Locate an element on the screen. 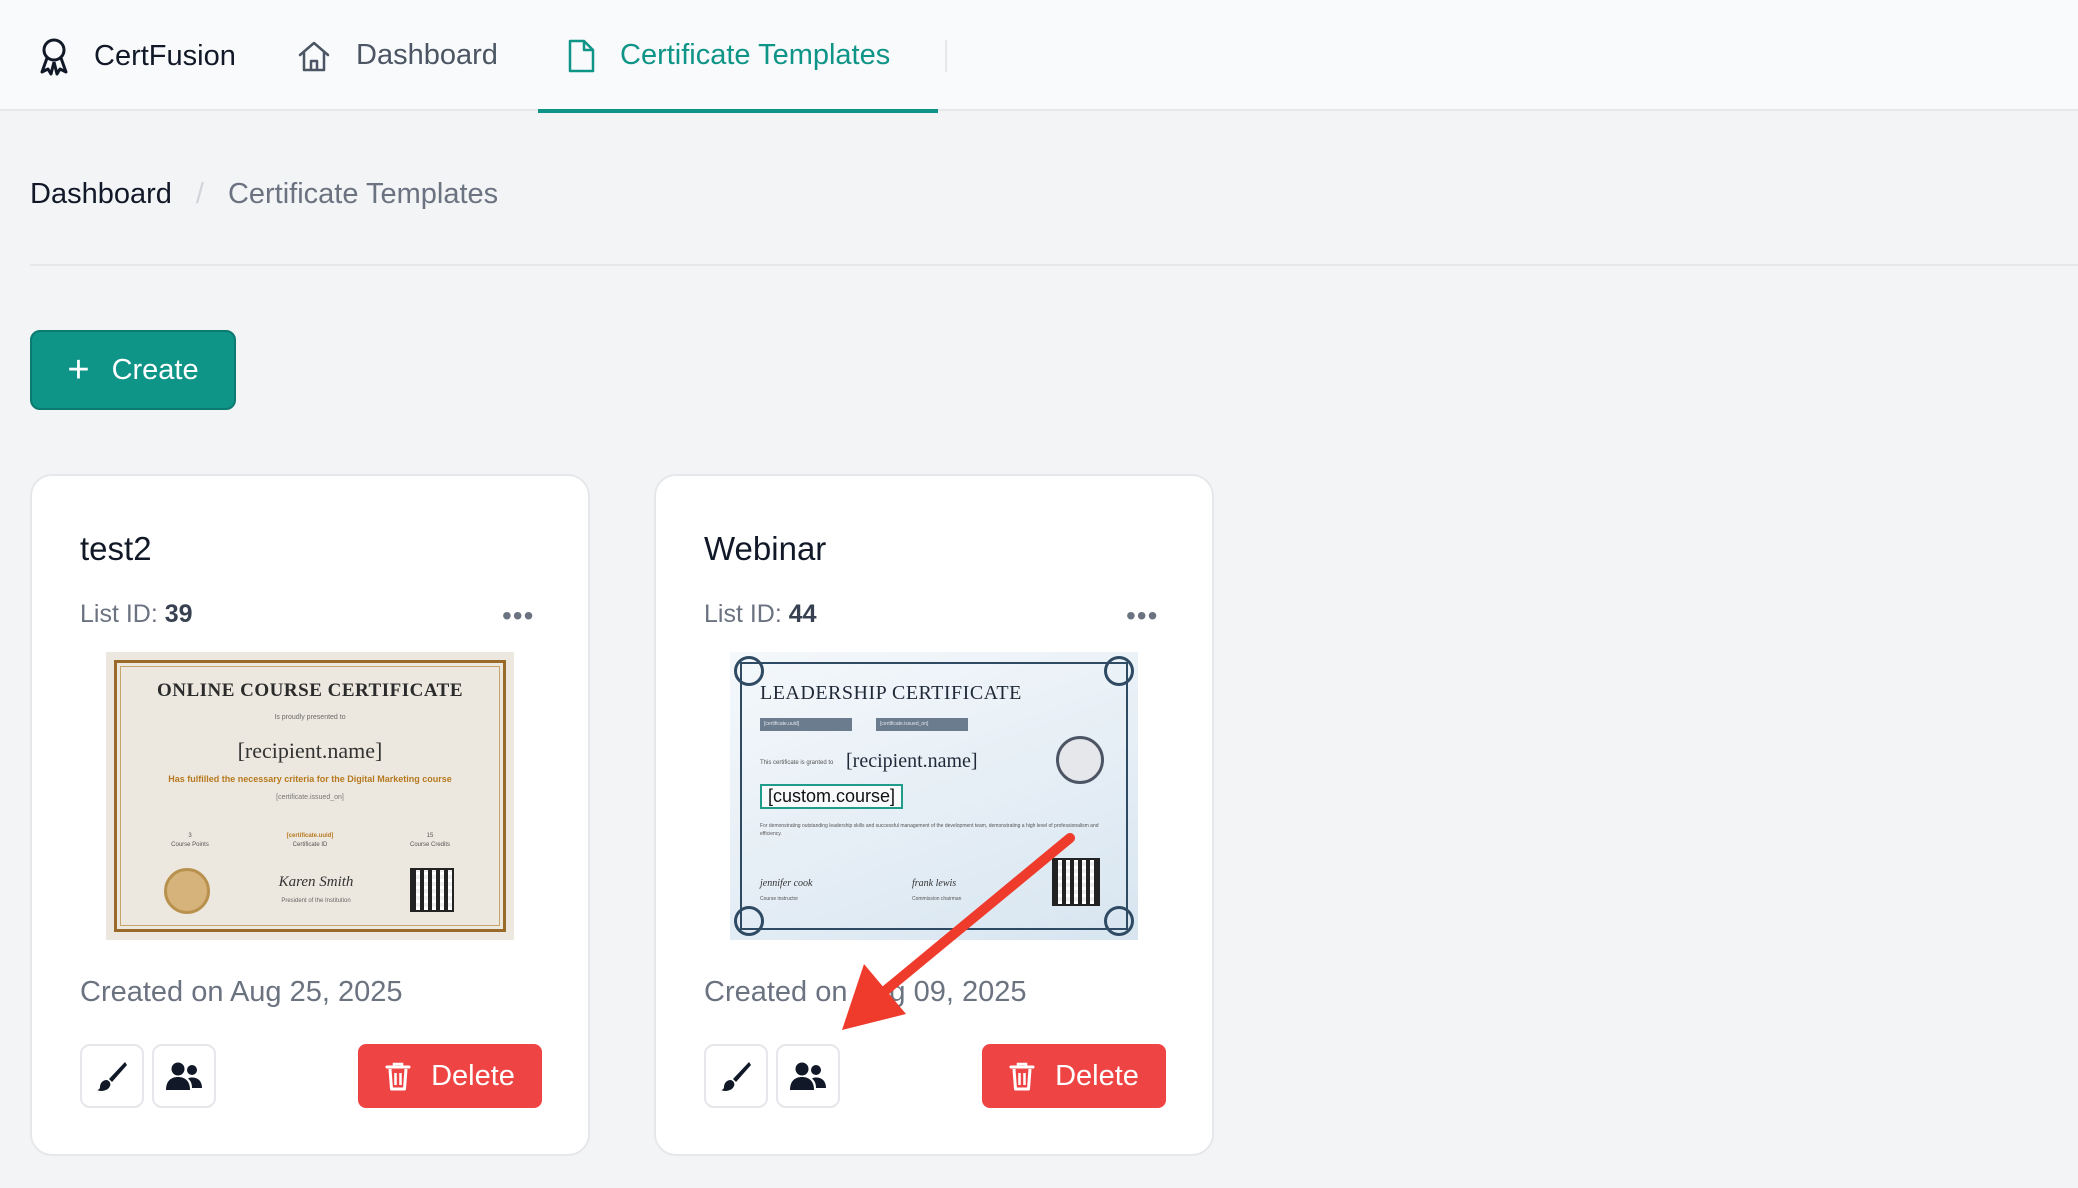 The image size is (2078, 1188). preview-cert-id: [certificate.uuid] Certificate ID is located at coordinates (310, 840).